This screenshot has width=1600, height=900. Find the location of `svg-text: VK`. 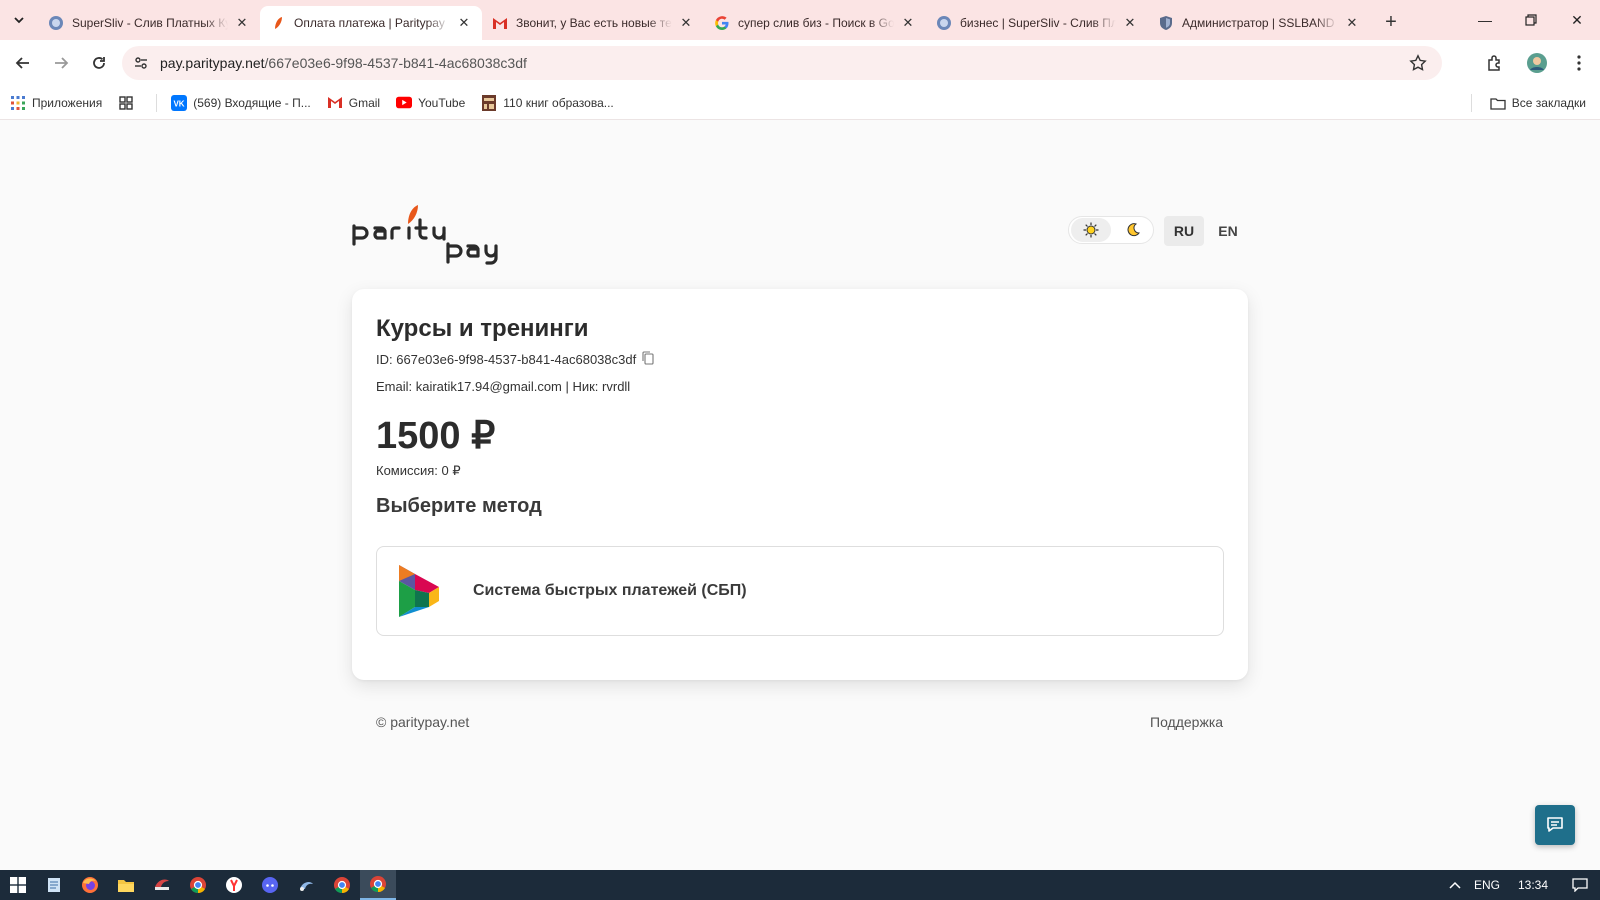

svg-text: VK is located at coordinates (179, 103).